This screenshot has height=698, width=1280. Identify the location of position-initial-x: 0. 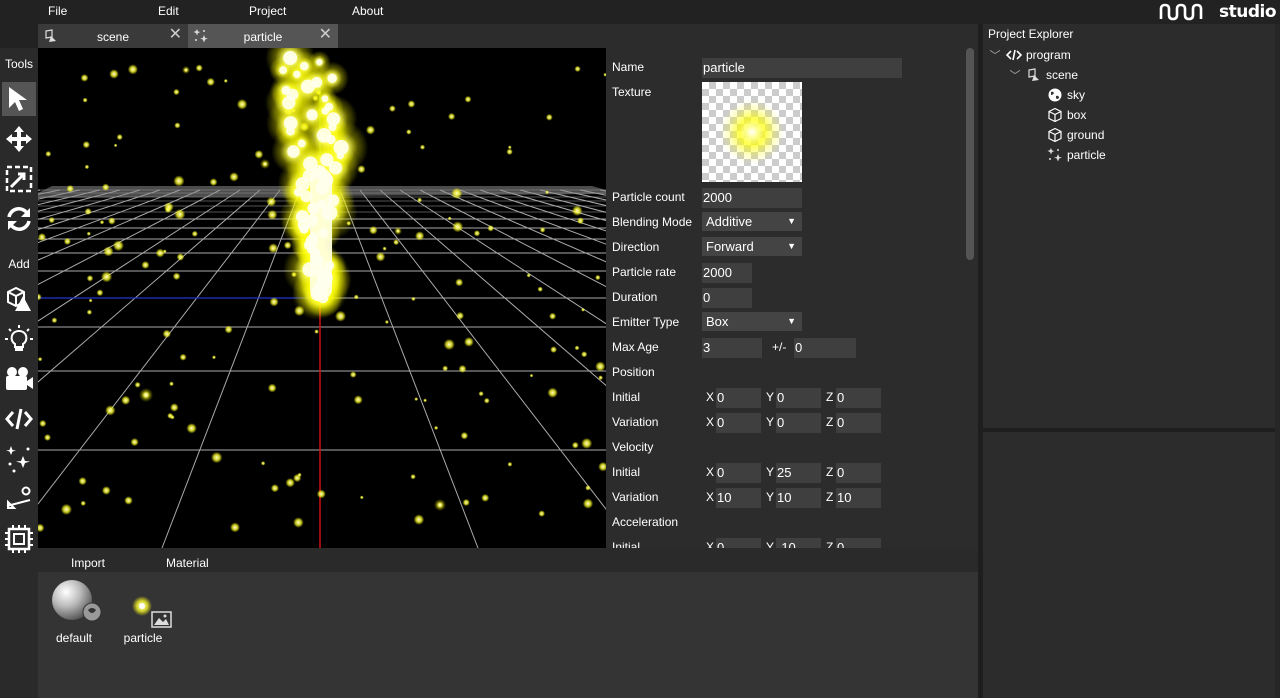
(738, 398).